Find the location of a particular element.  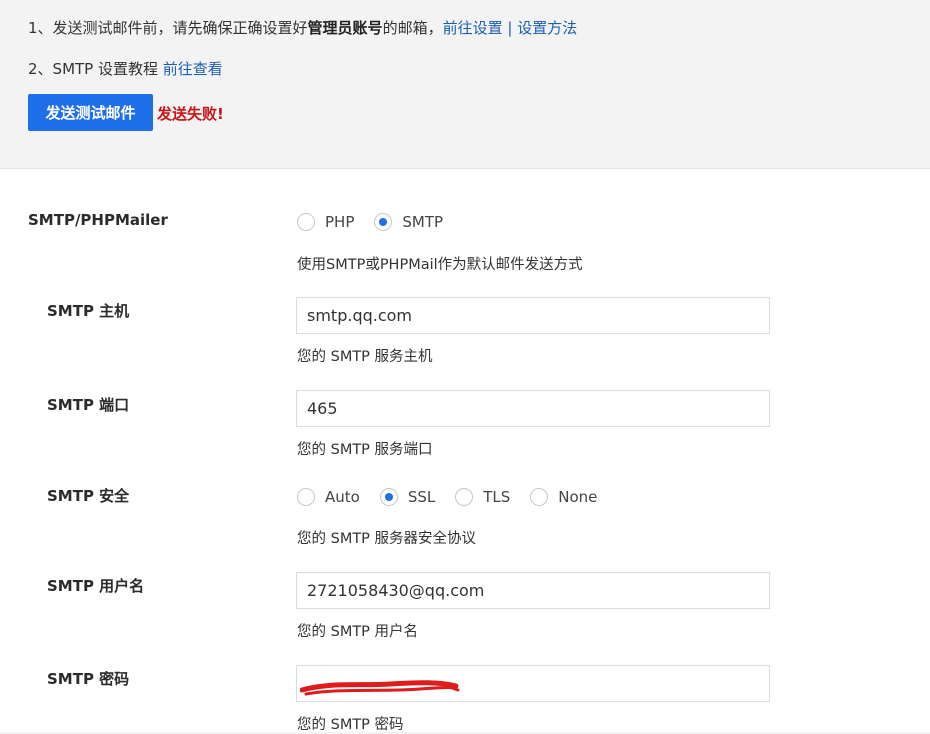

settings-method-link: 设置方法 is located at coordinates (547, 28).